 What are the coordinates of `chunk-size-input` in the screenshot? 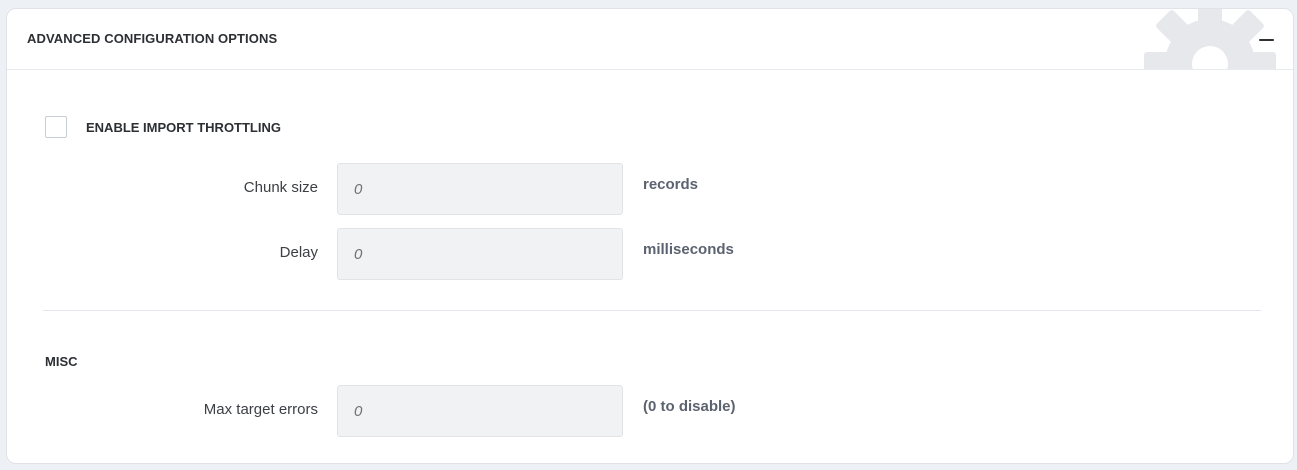 It's located at (480, 189).